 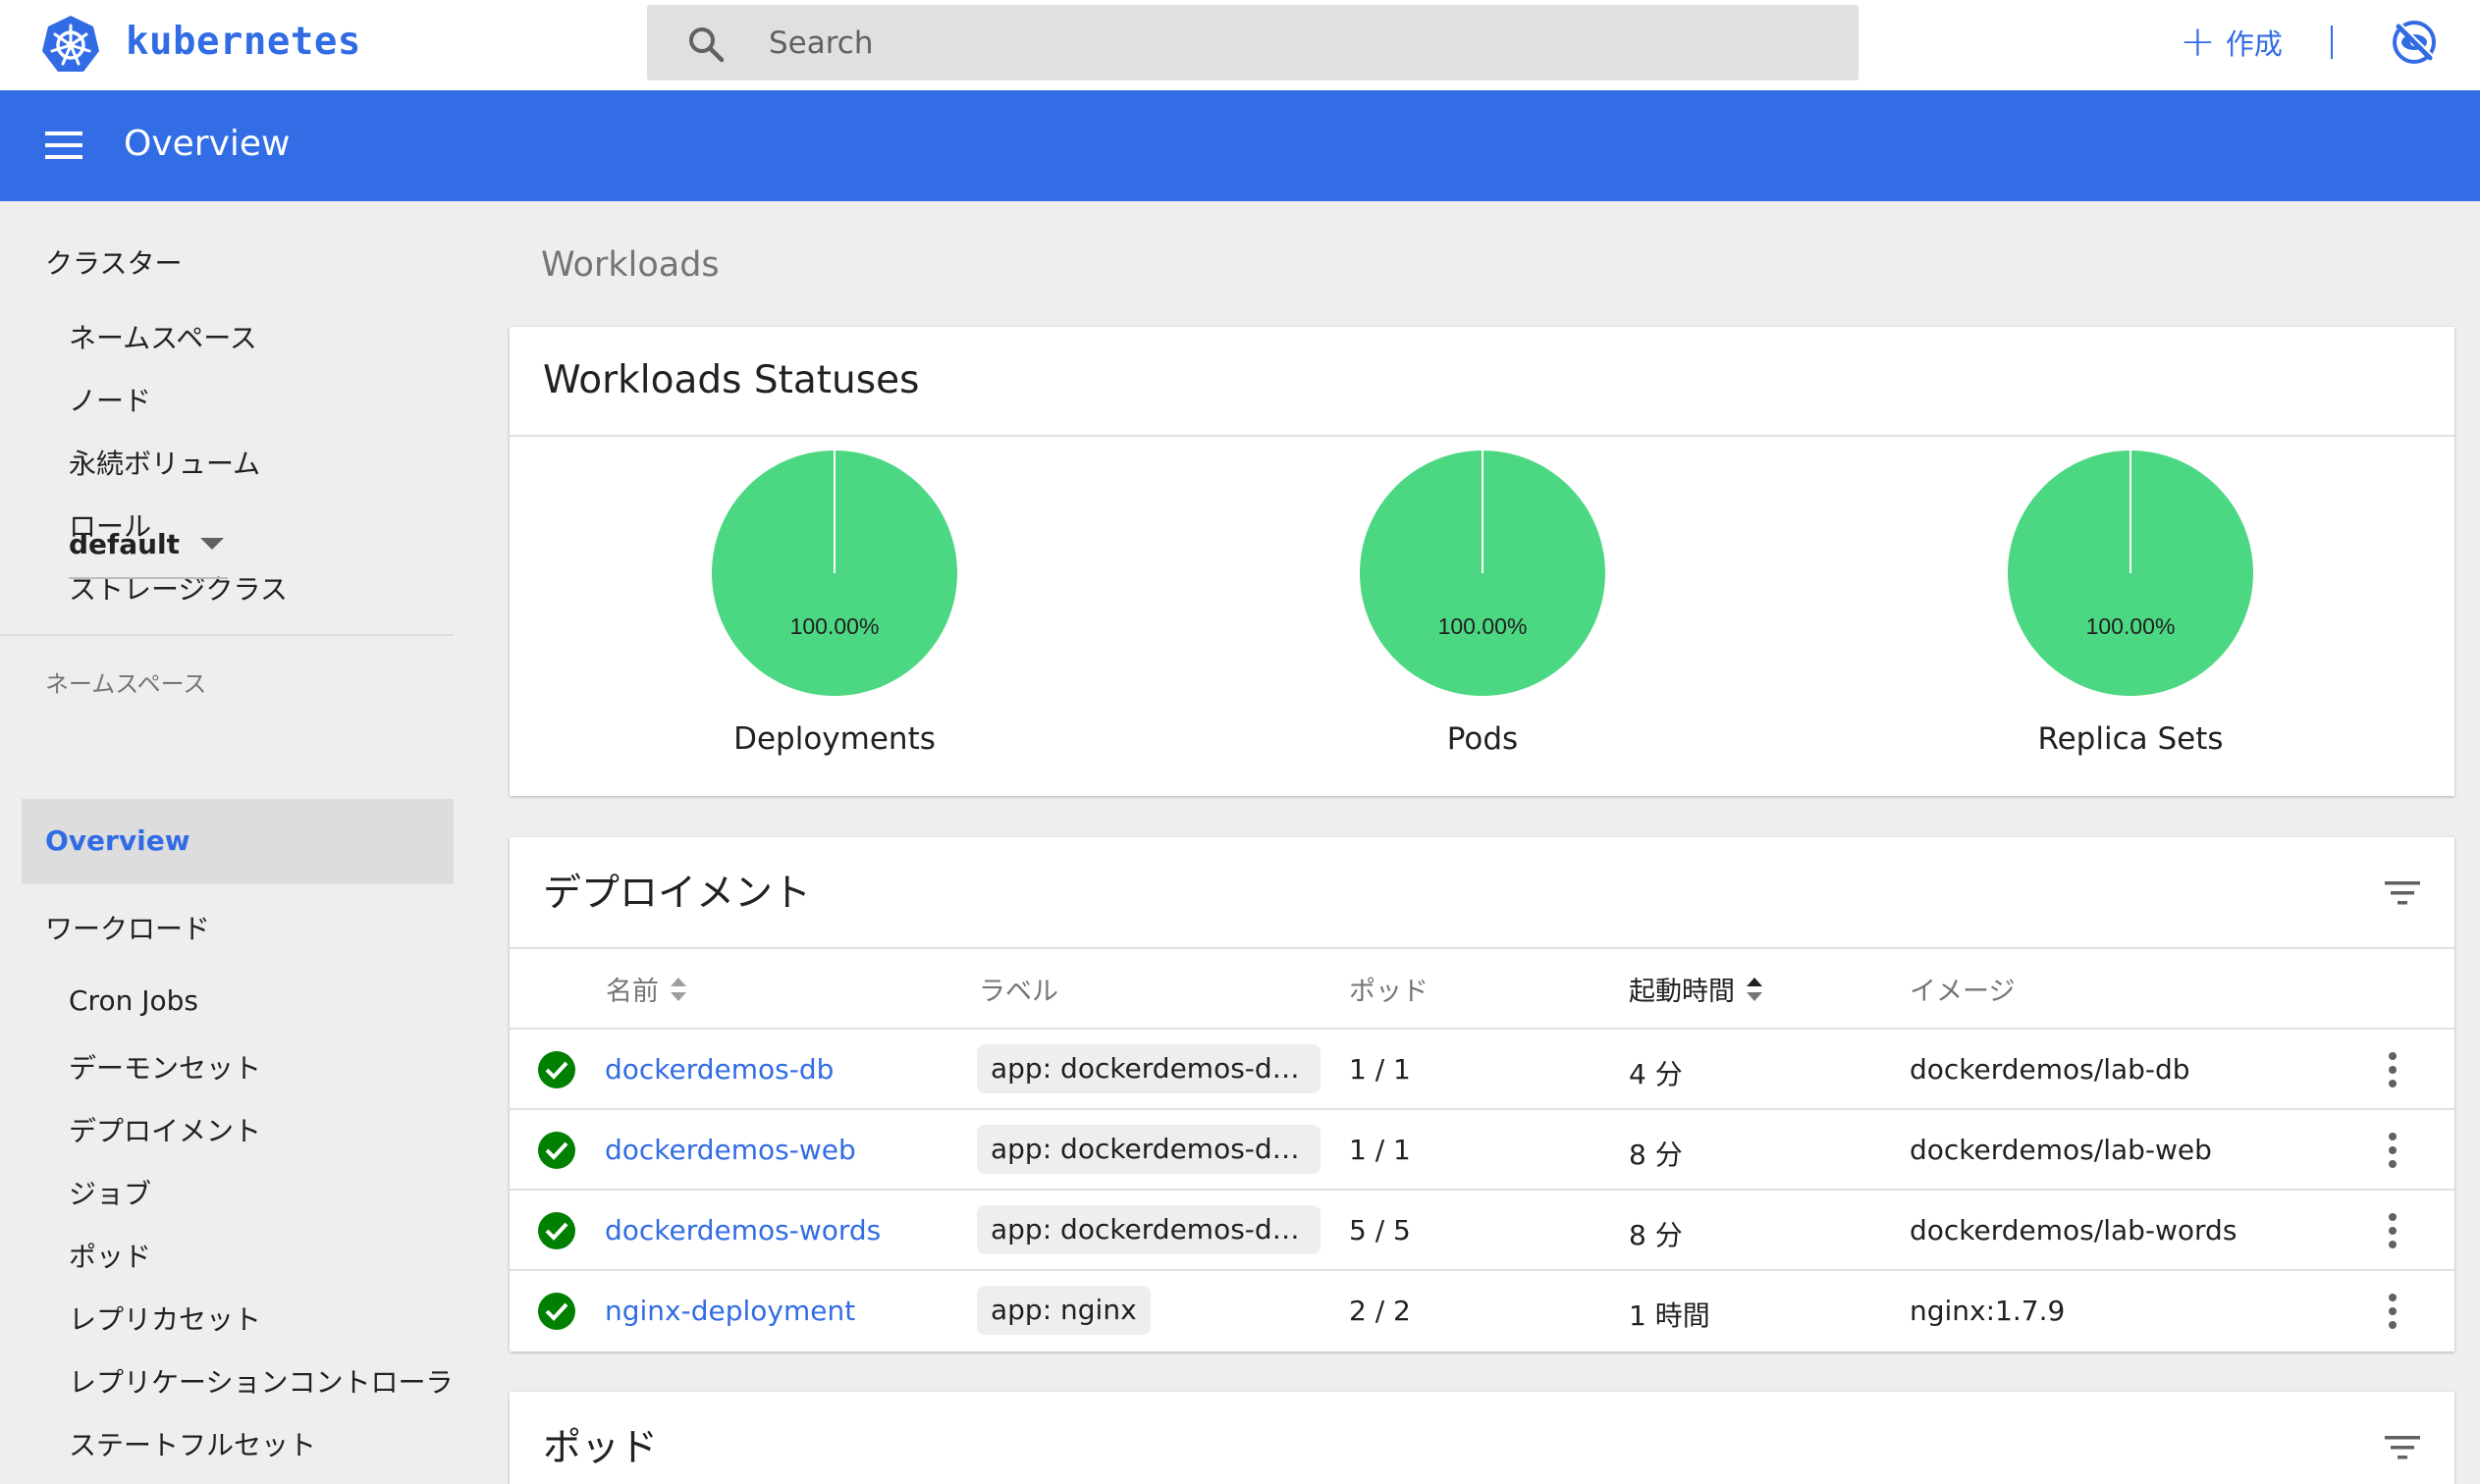 I want to click on sidebar-item-namespaces: ネームスペース, so click(x=163, y=336).